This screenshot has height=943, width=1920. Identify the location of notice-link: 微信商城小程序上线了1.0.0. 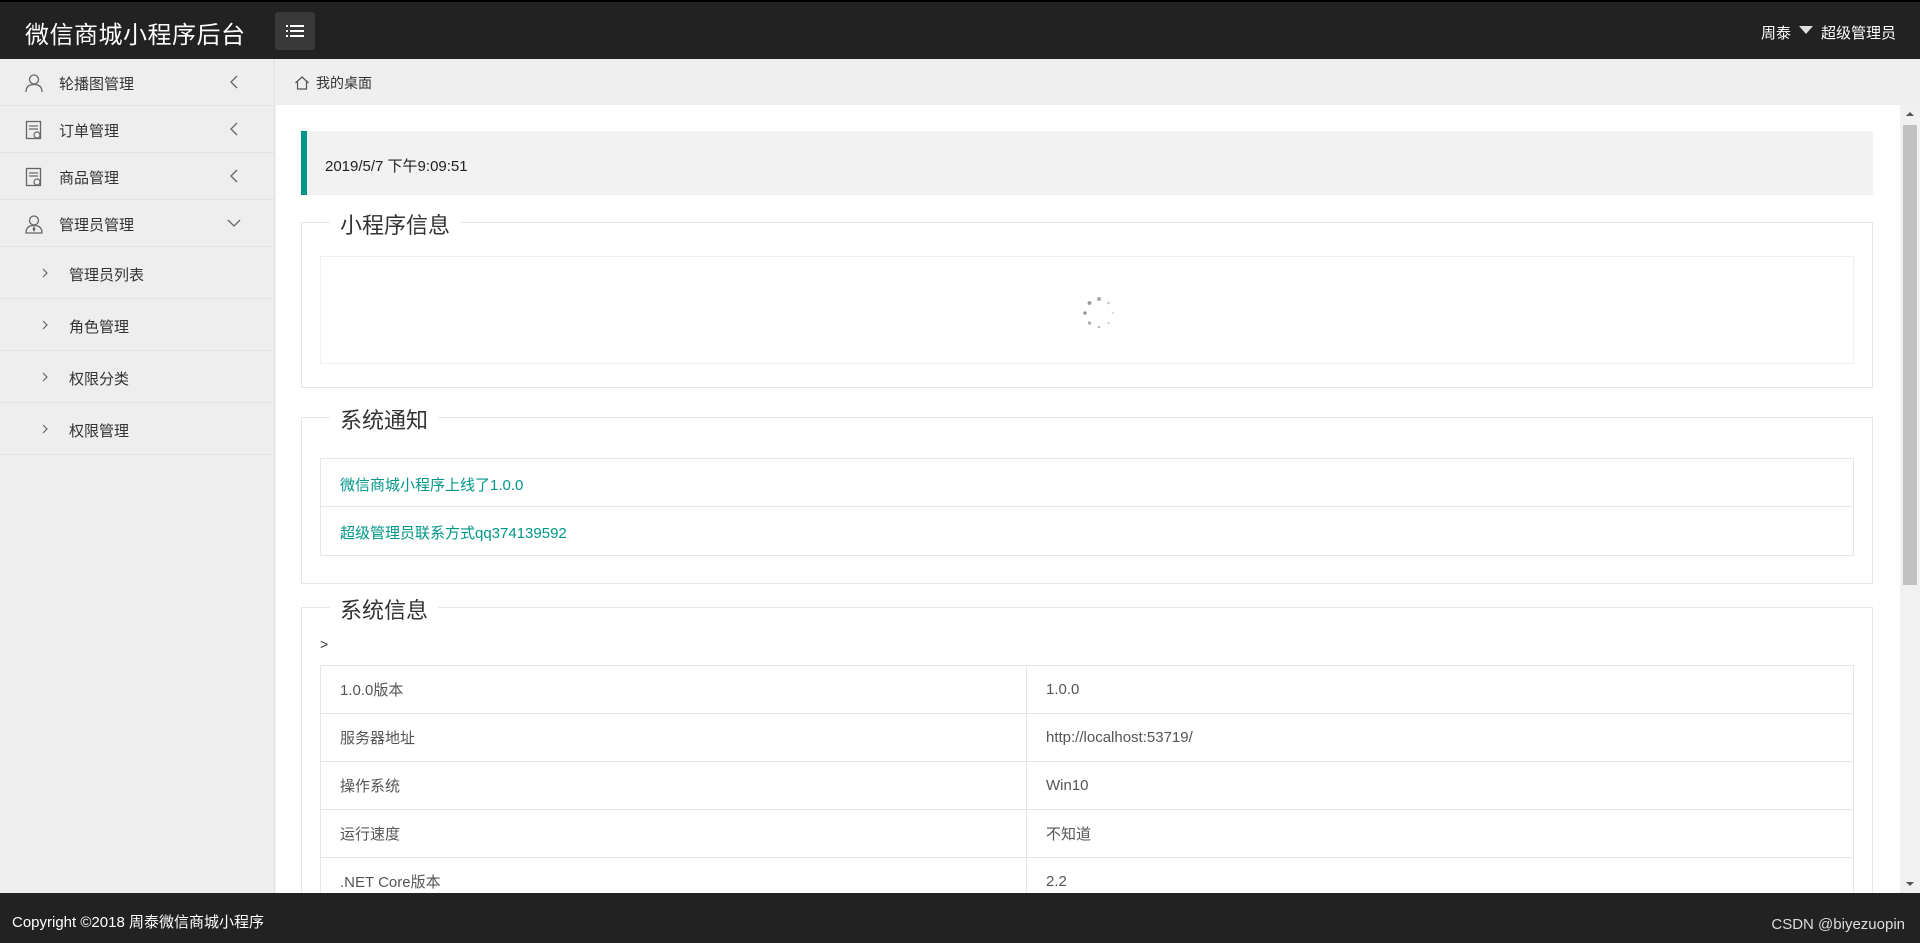
(1087, 483).